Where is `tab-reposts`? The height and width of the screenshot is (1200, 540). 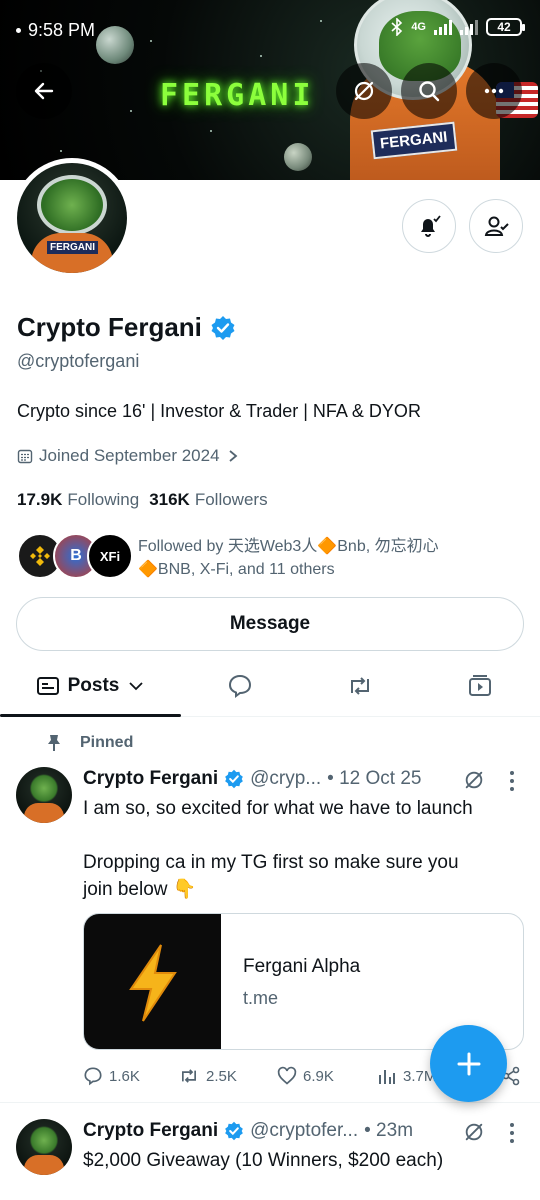
tab-reposts is located at coordinates (360, 686).